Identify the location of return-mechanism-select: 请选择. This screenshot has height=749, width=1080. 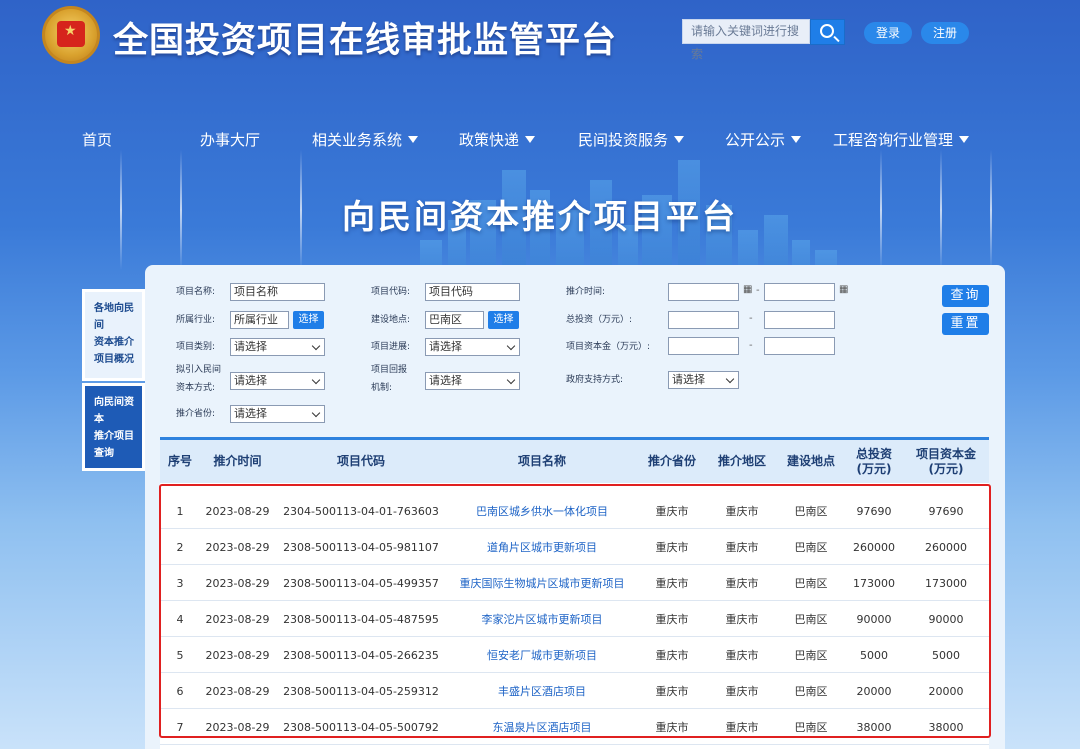
(472, 381).